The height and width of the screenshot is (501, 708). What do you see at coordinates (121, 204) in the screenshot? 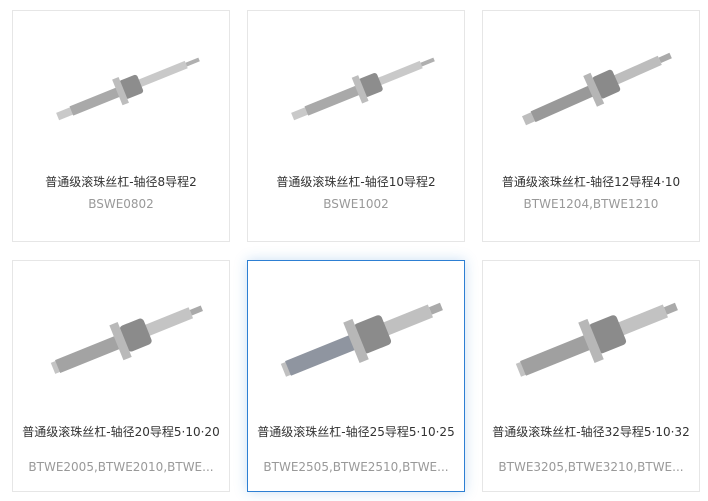
I see `product-models: BSWE0802` at bounding box center [121, 204].